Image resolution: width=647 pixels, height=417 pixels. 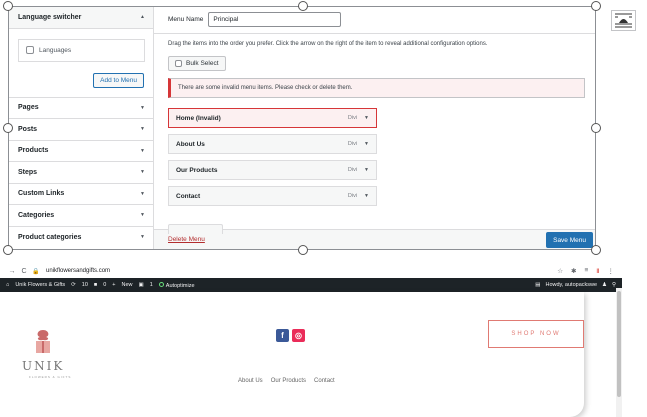 I want to click on updates-icon: ⟳, so click(x=73, y=285).